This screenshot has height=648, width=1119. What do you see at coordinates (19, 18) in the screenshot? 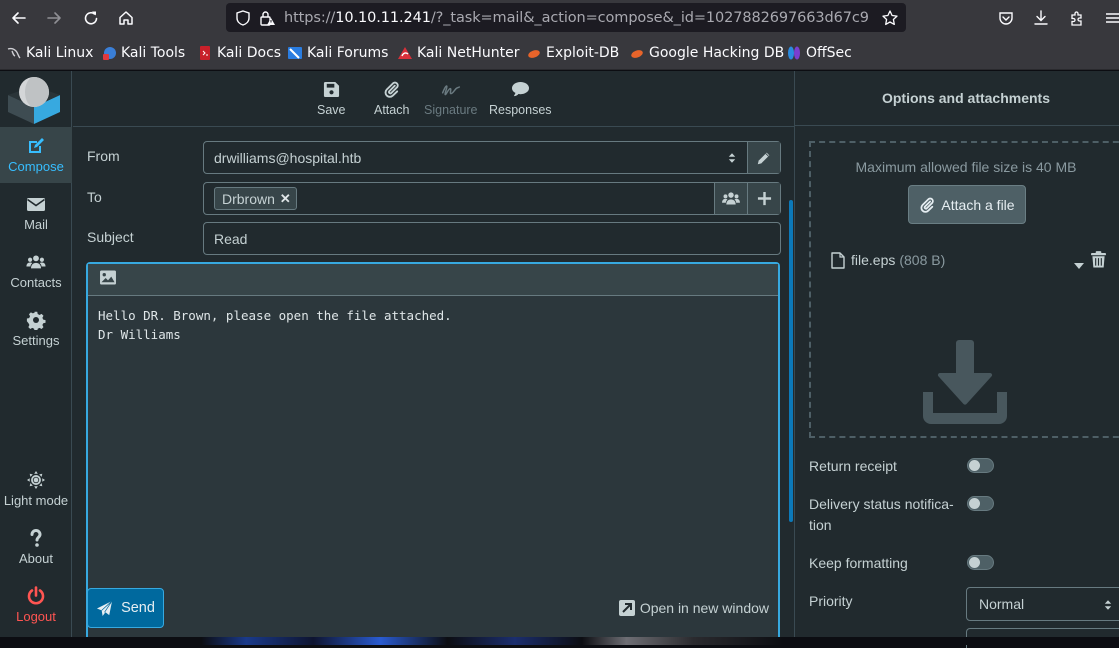
I see `back-button` at bounding box center [19, 18].